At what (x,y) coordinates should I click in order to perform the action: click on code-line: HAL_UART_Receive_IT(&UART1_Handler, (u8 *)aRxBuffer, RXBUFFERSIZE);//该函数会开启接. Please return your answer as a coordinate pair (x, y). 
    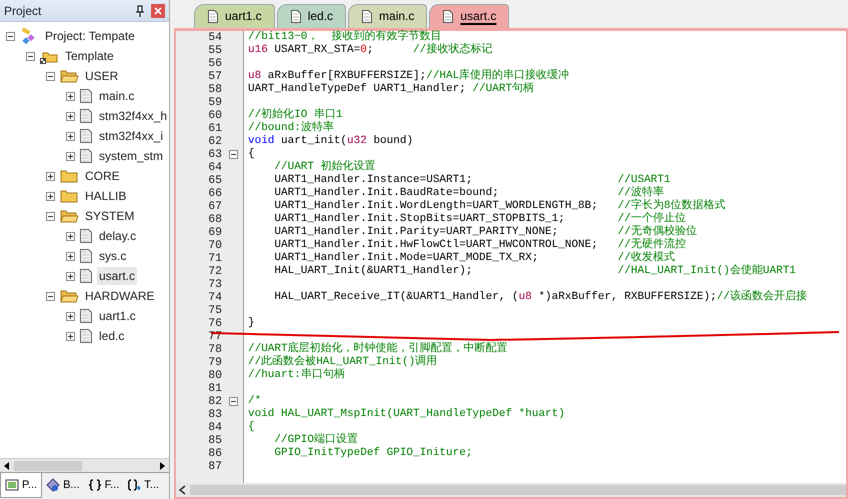
    Looking at the image, I should click on (540, 297).